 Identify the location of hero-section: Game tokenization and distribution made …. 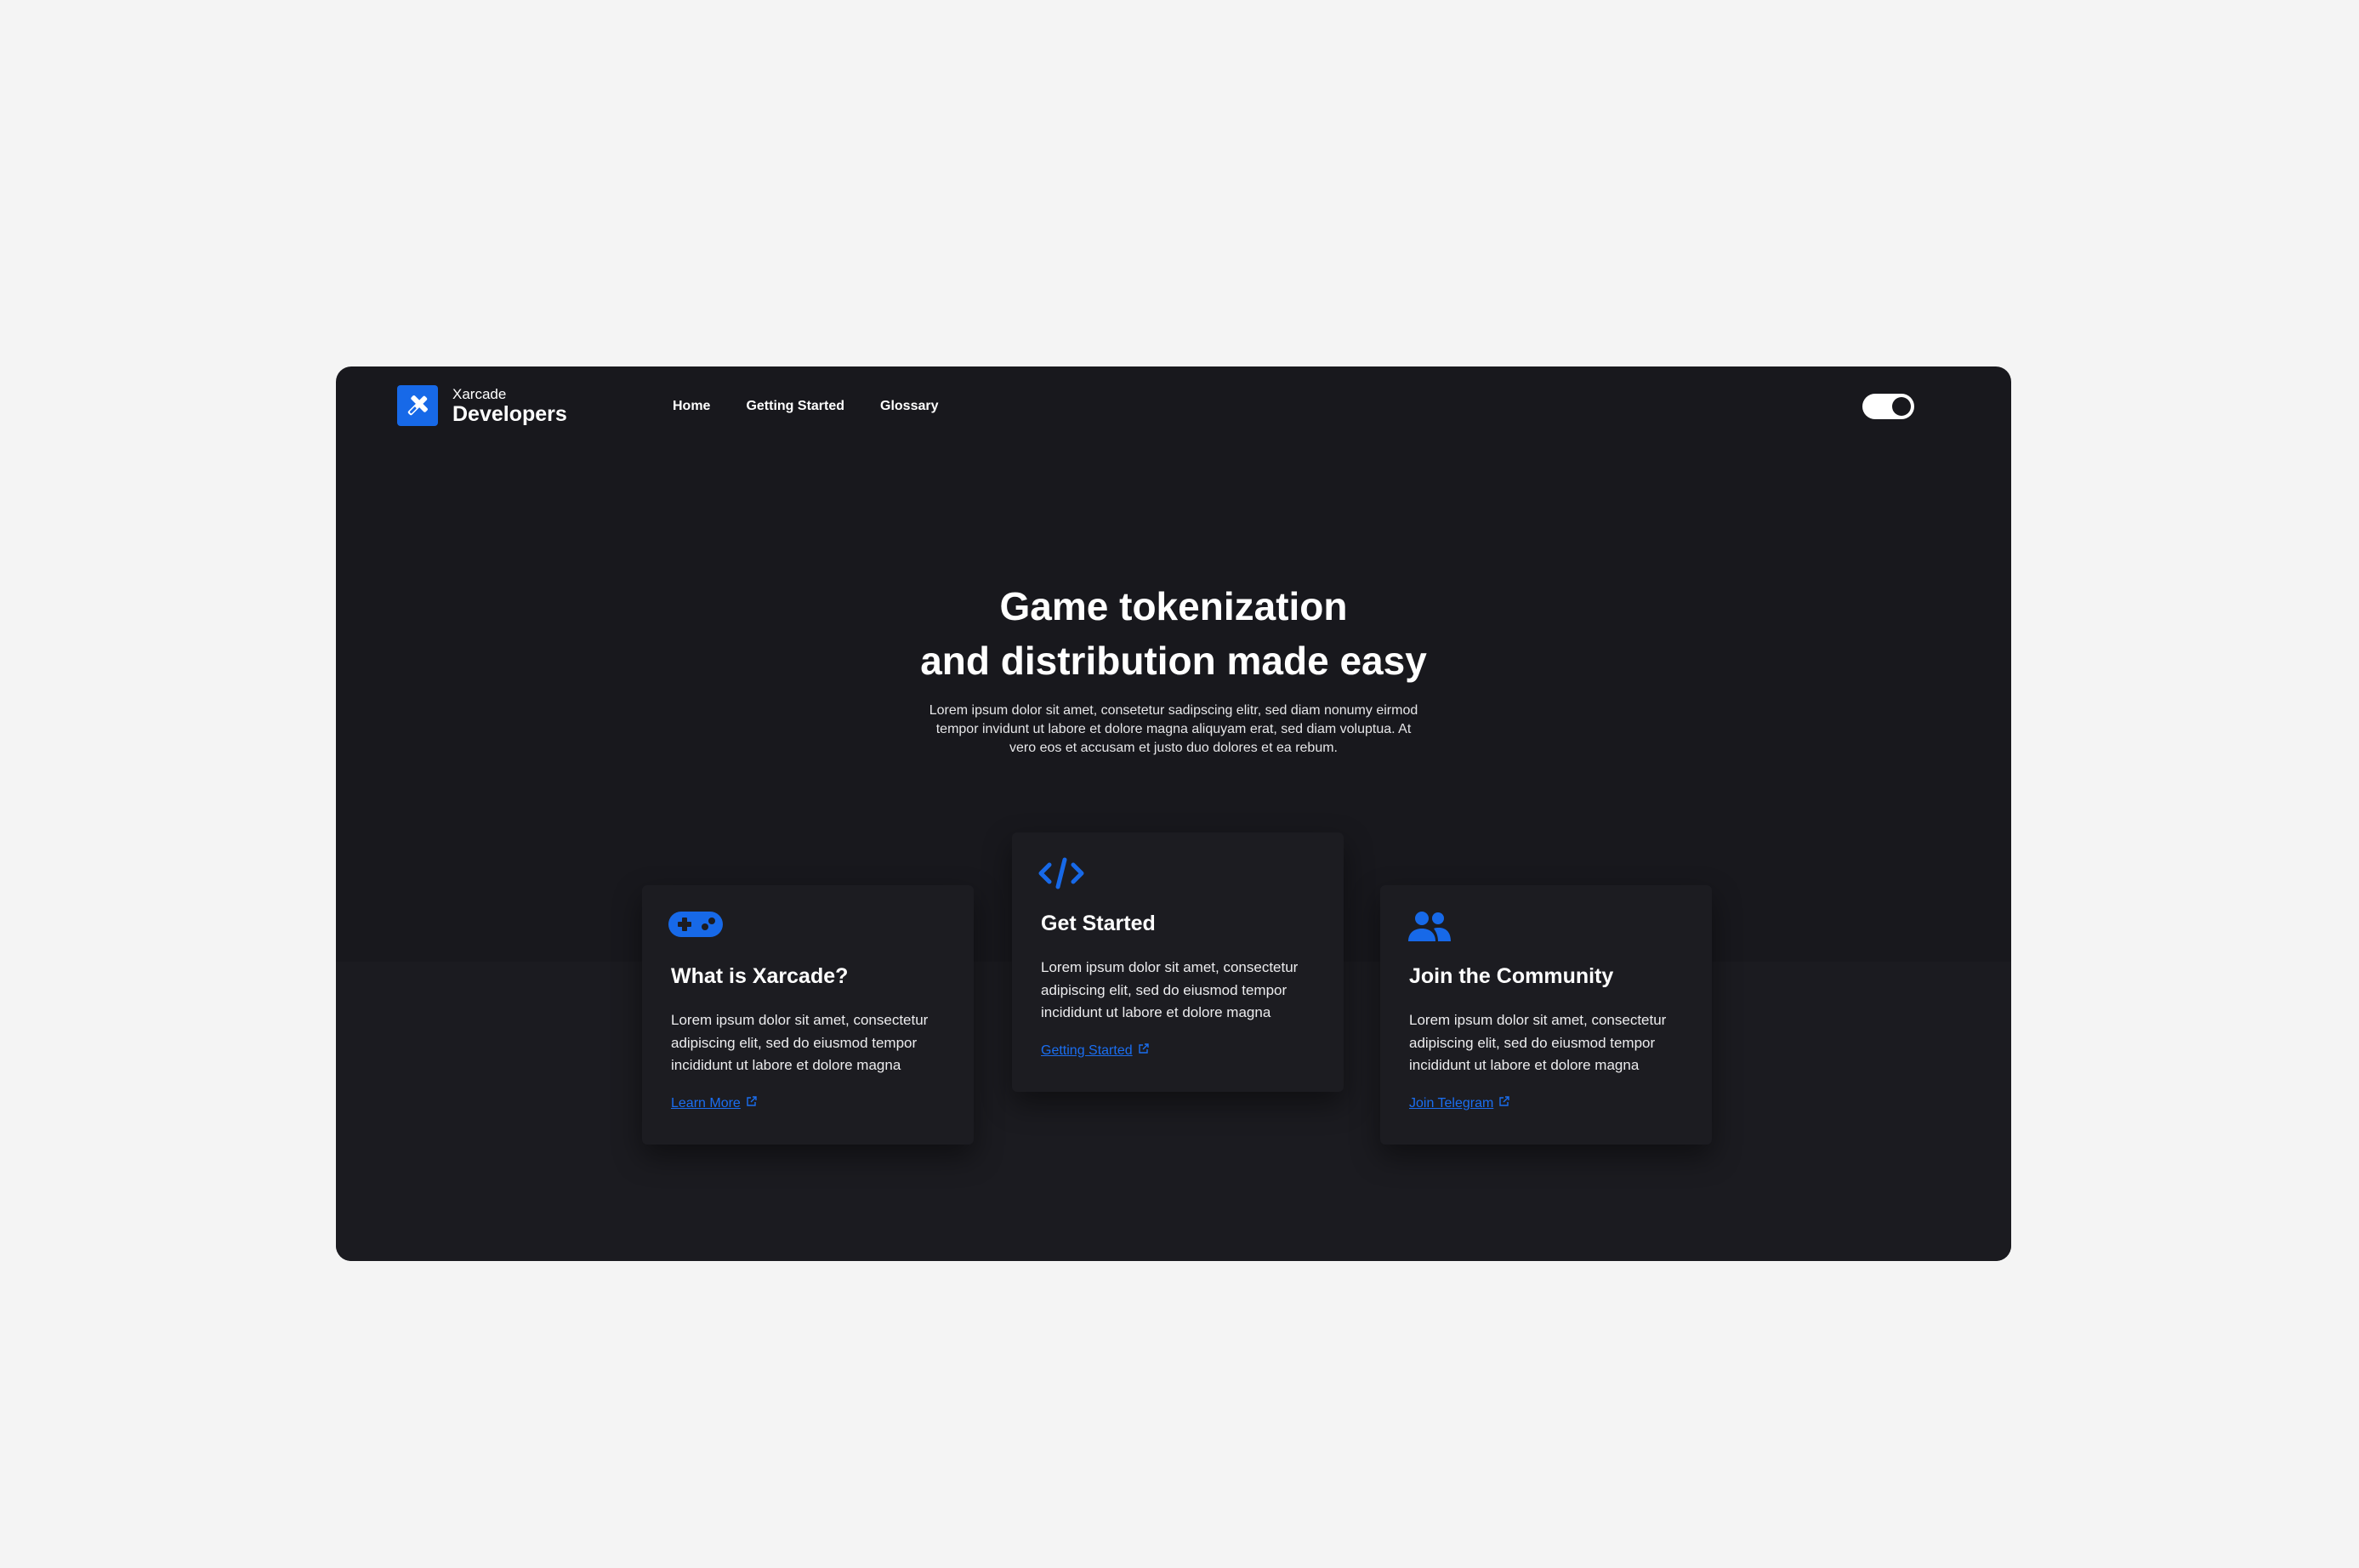
(1173, 668).